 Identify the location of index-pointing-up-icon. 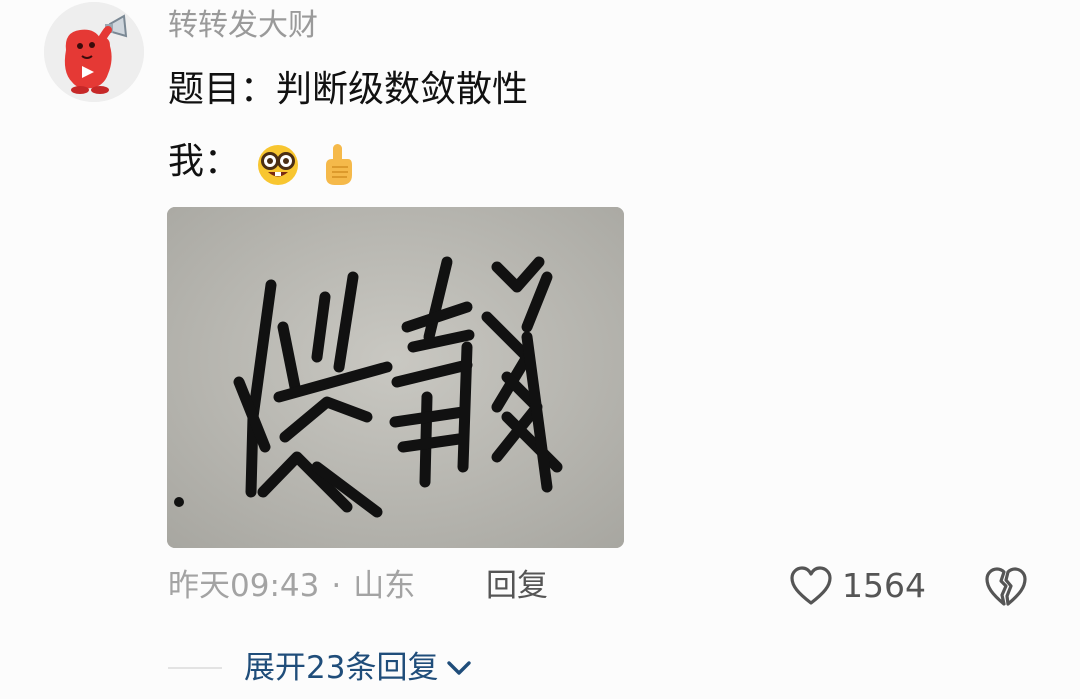
(338, 164).